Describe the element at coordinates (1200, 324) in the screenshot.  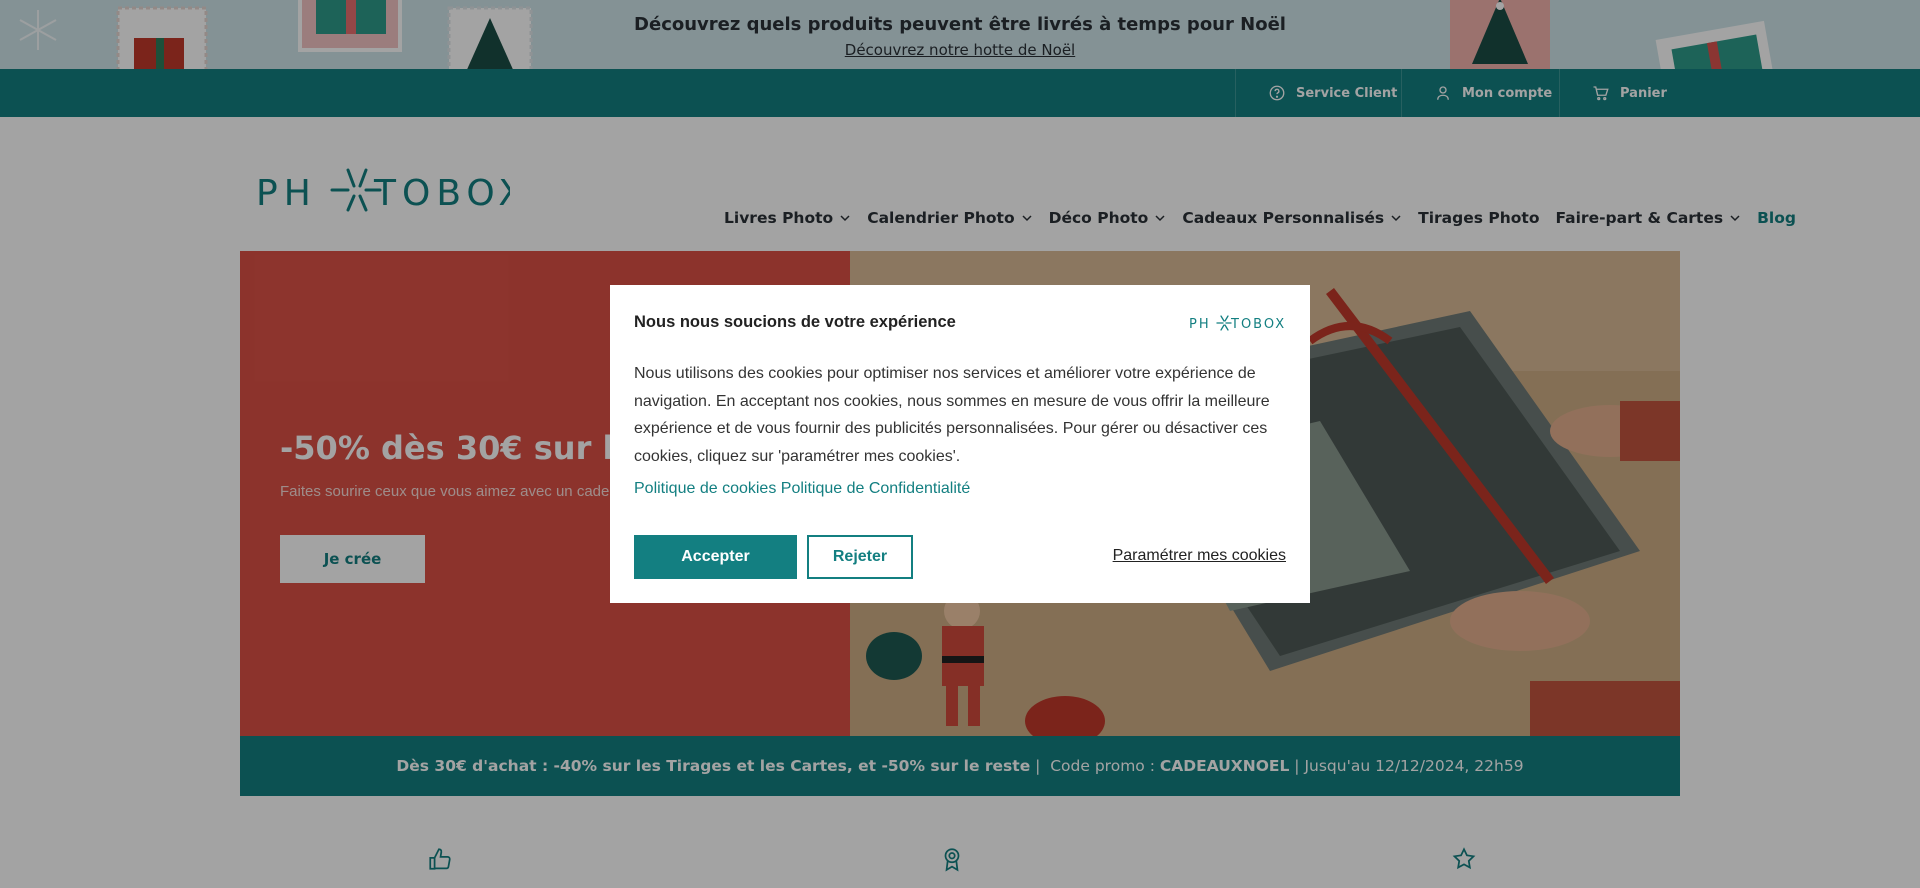
I see `svg-text: PH` at that location.